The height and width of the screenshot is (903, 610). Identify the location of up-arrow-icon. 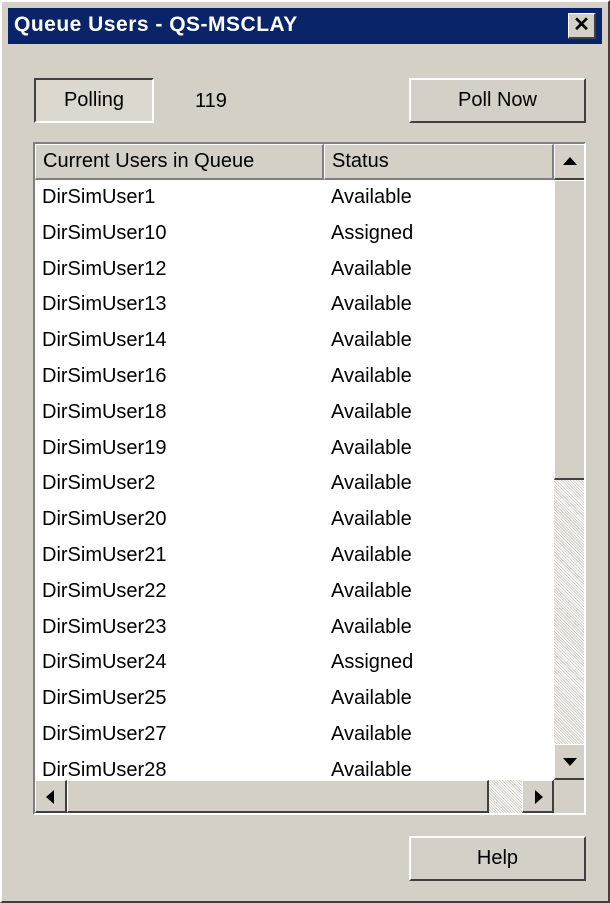
(570, 161).